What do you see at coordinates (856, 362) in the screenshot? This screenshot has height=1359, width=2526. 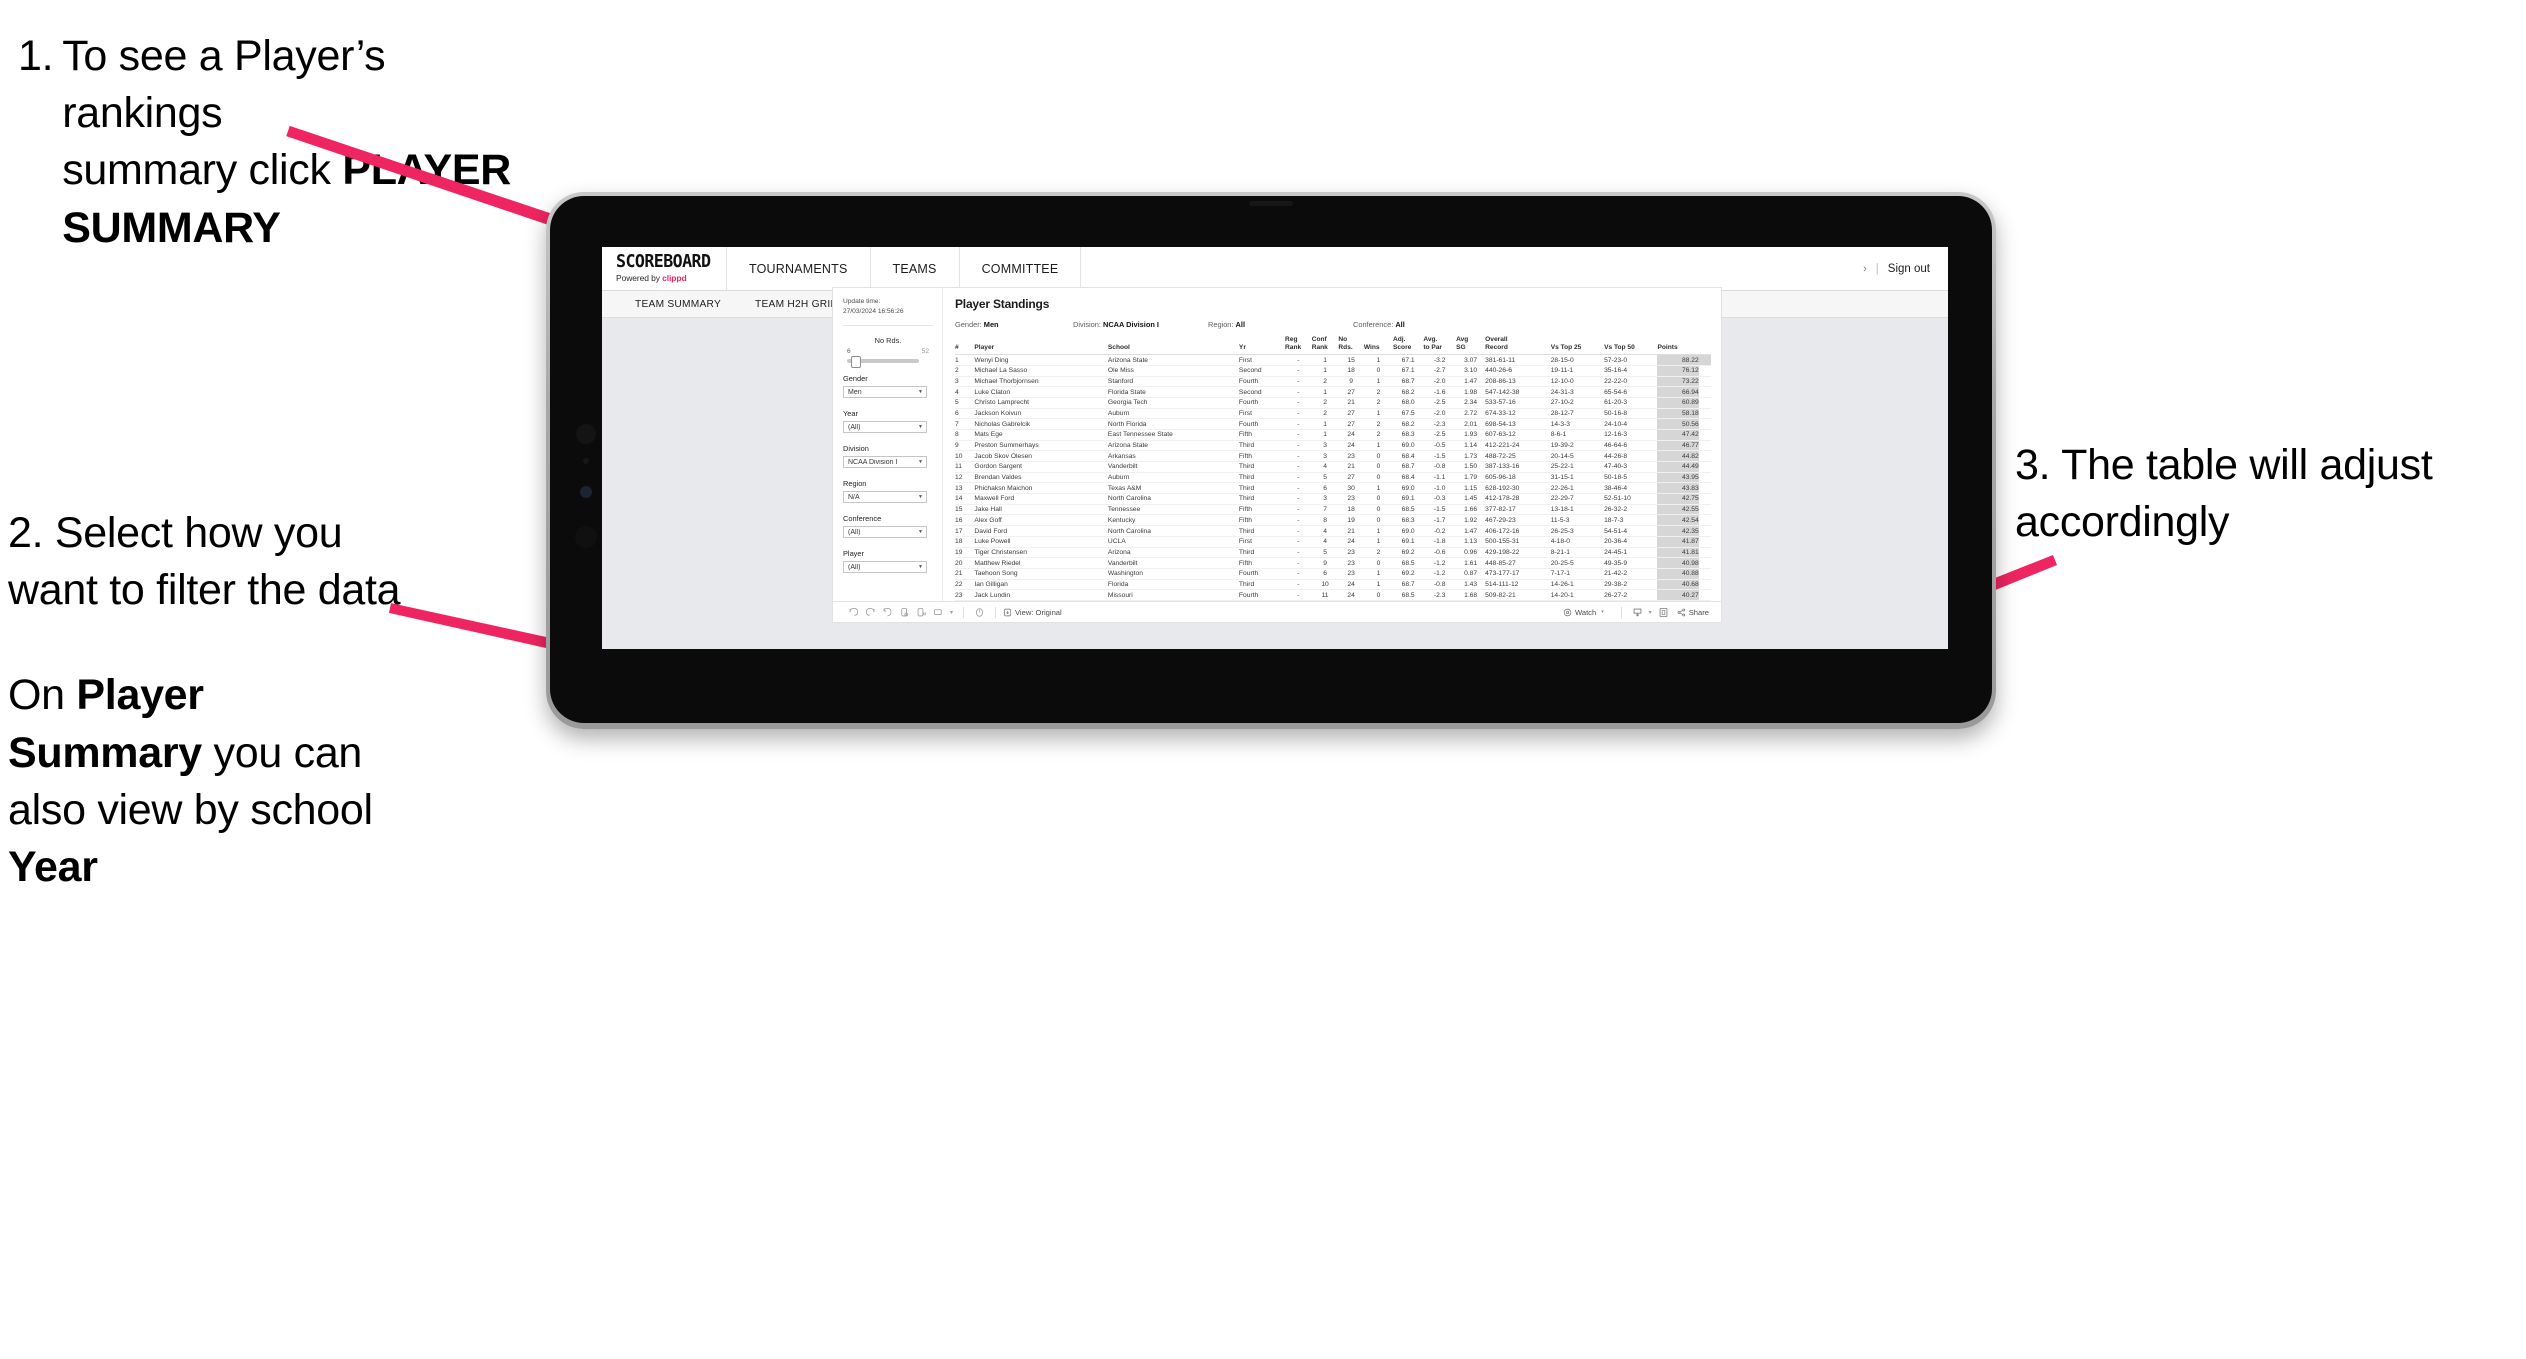 I see `slider-handle` at bounding box center [856, 362].